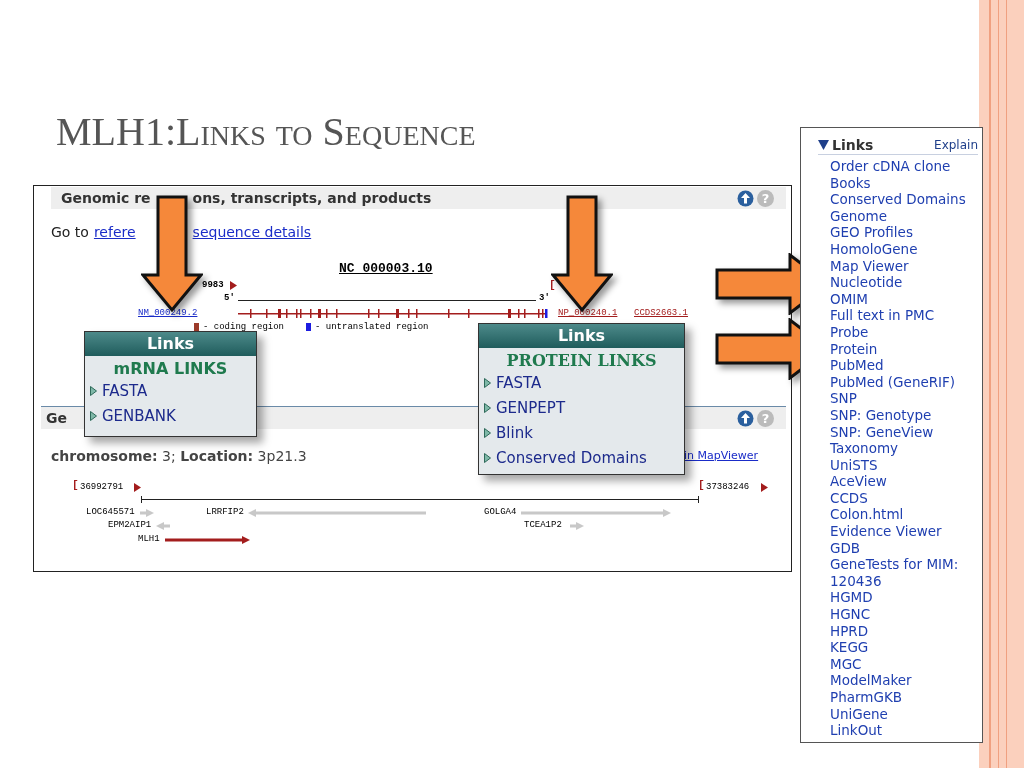 The image size is (1024, 768). I want to click on sidebar-link: SNP, so click(905, 398).